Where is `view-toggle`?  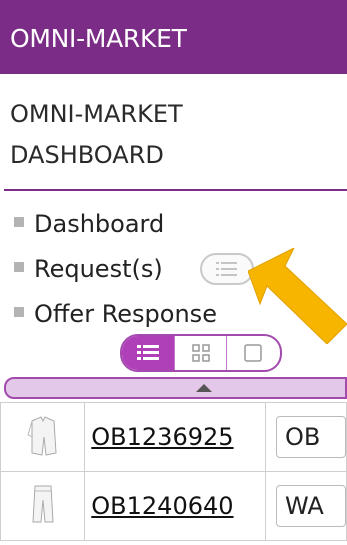
view-toggle is located at coordinates (201, 353).